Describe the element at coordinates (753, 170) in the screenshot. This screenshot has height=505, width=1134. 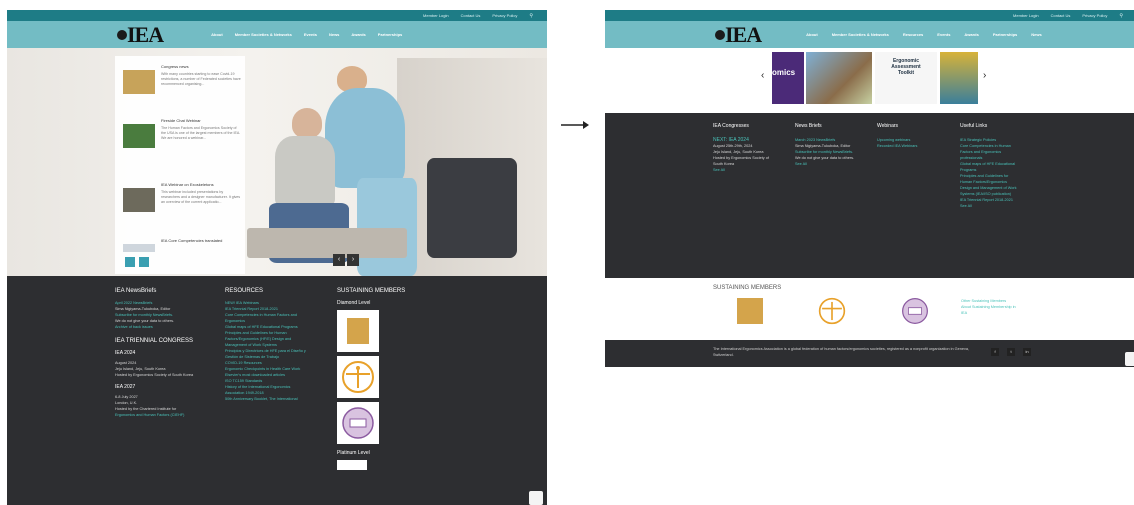
I see `congresses-see-all: See All` at that location.